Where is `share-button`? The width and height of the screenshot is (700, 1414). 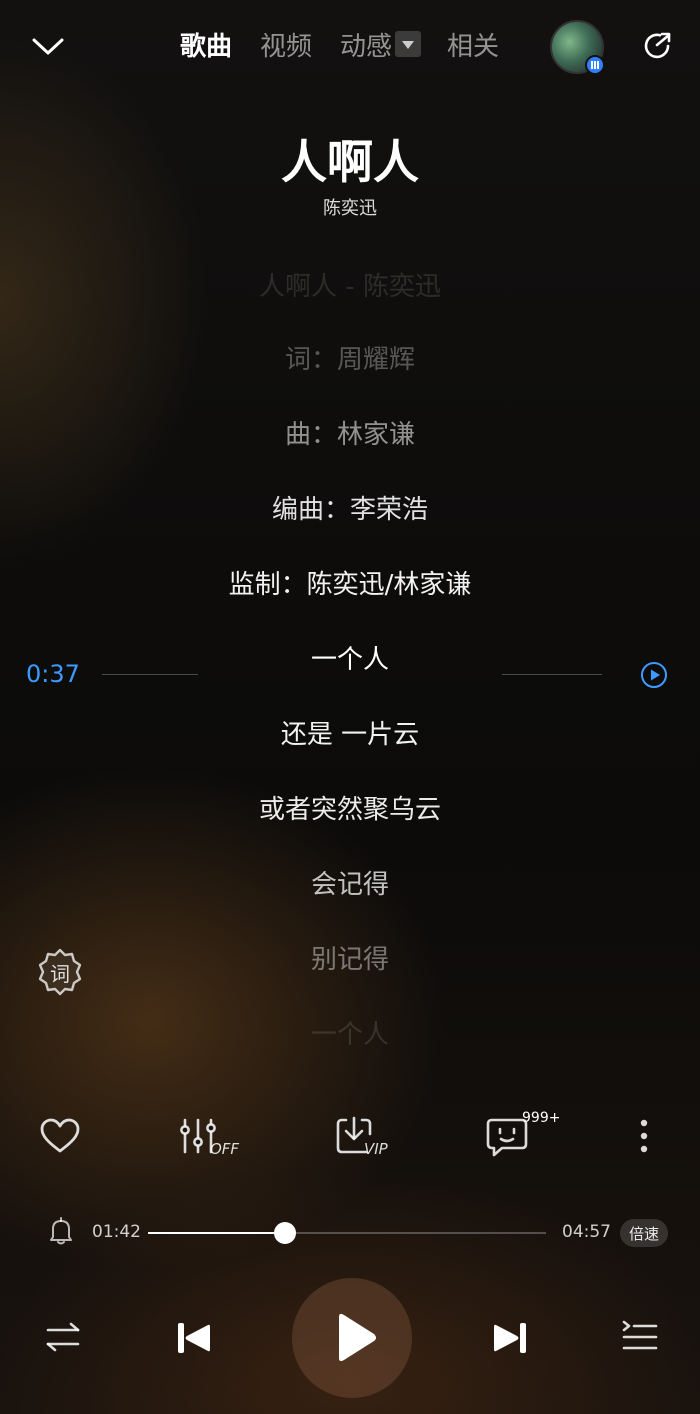 share-button is located at coordinates (658, 46).